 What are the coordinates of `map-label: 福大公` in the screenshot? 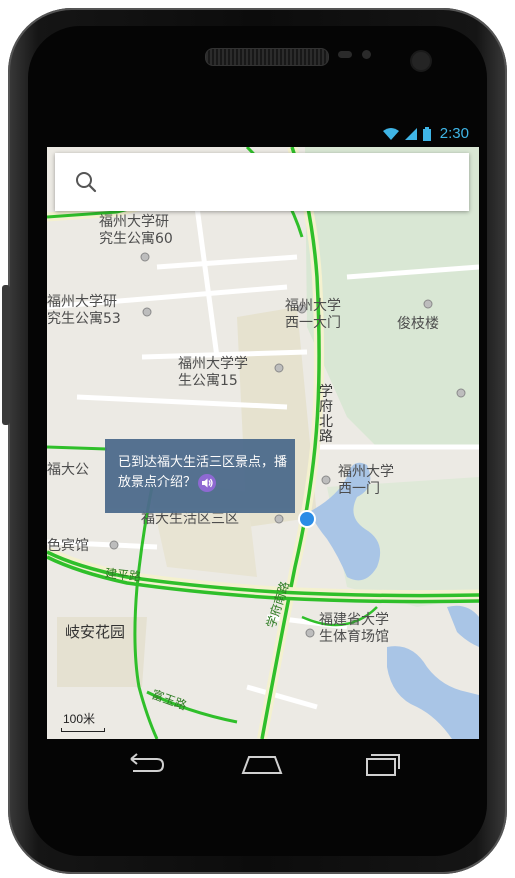 It's located at (68, 470).